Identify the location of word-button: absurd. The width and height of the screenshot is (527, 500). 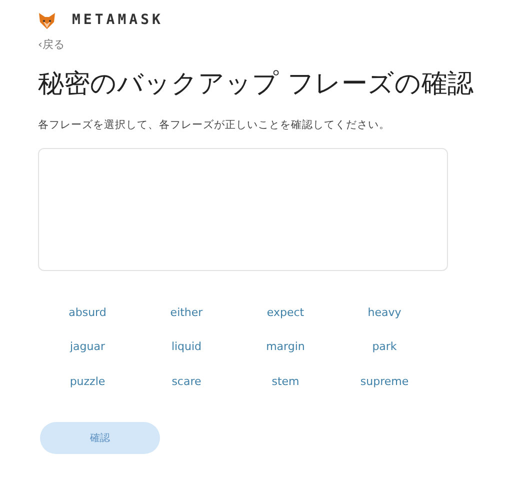
(87, 313).